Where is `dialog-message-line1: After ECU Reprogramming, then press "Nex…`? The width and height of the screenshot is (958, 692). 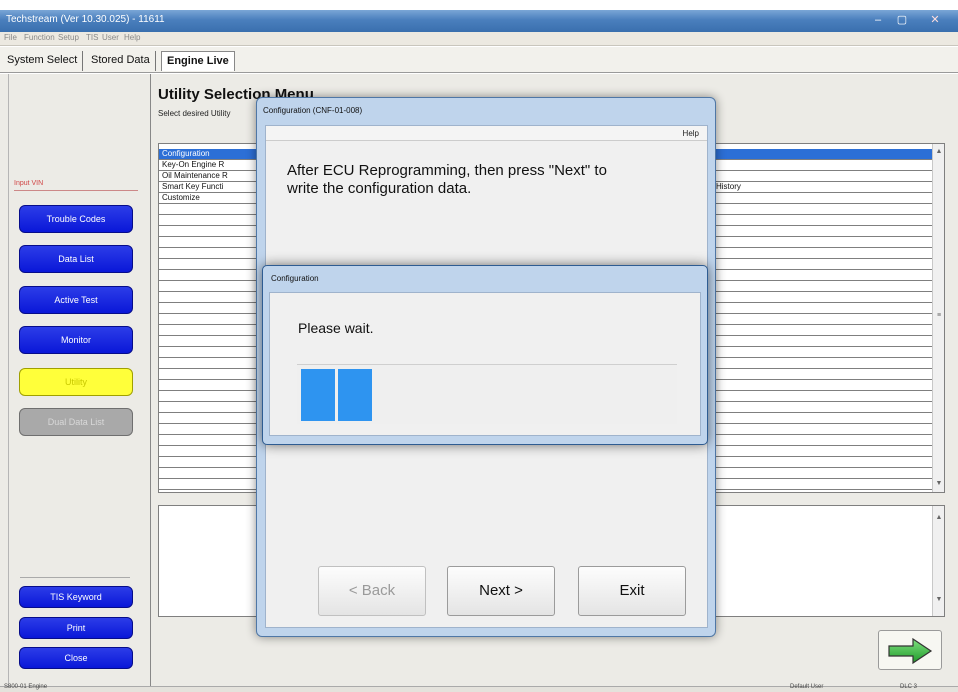 dialog-message-line1: After ECU Reprogramming, then press "Nex… is located at coordinates (447, 170).